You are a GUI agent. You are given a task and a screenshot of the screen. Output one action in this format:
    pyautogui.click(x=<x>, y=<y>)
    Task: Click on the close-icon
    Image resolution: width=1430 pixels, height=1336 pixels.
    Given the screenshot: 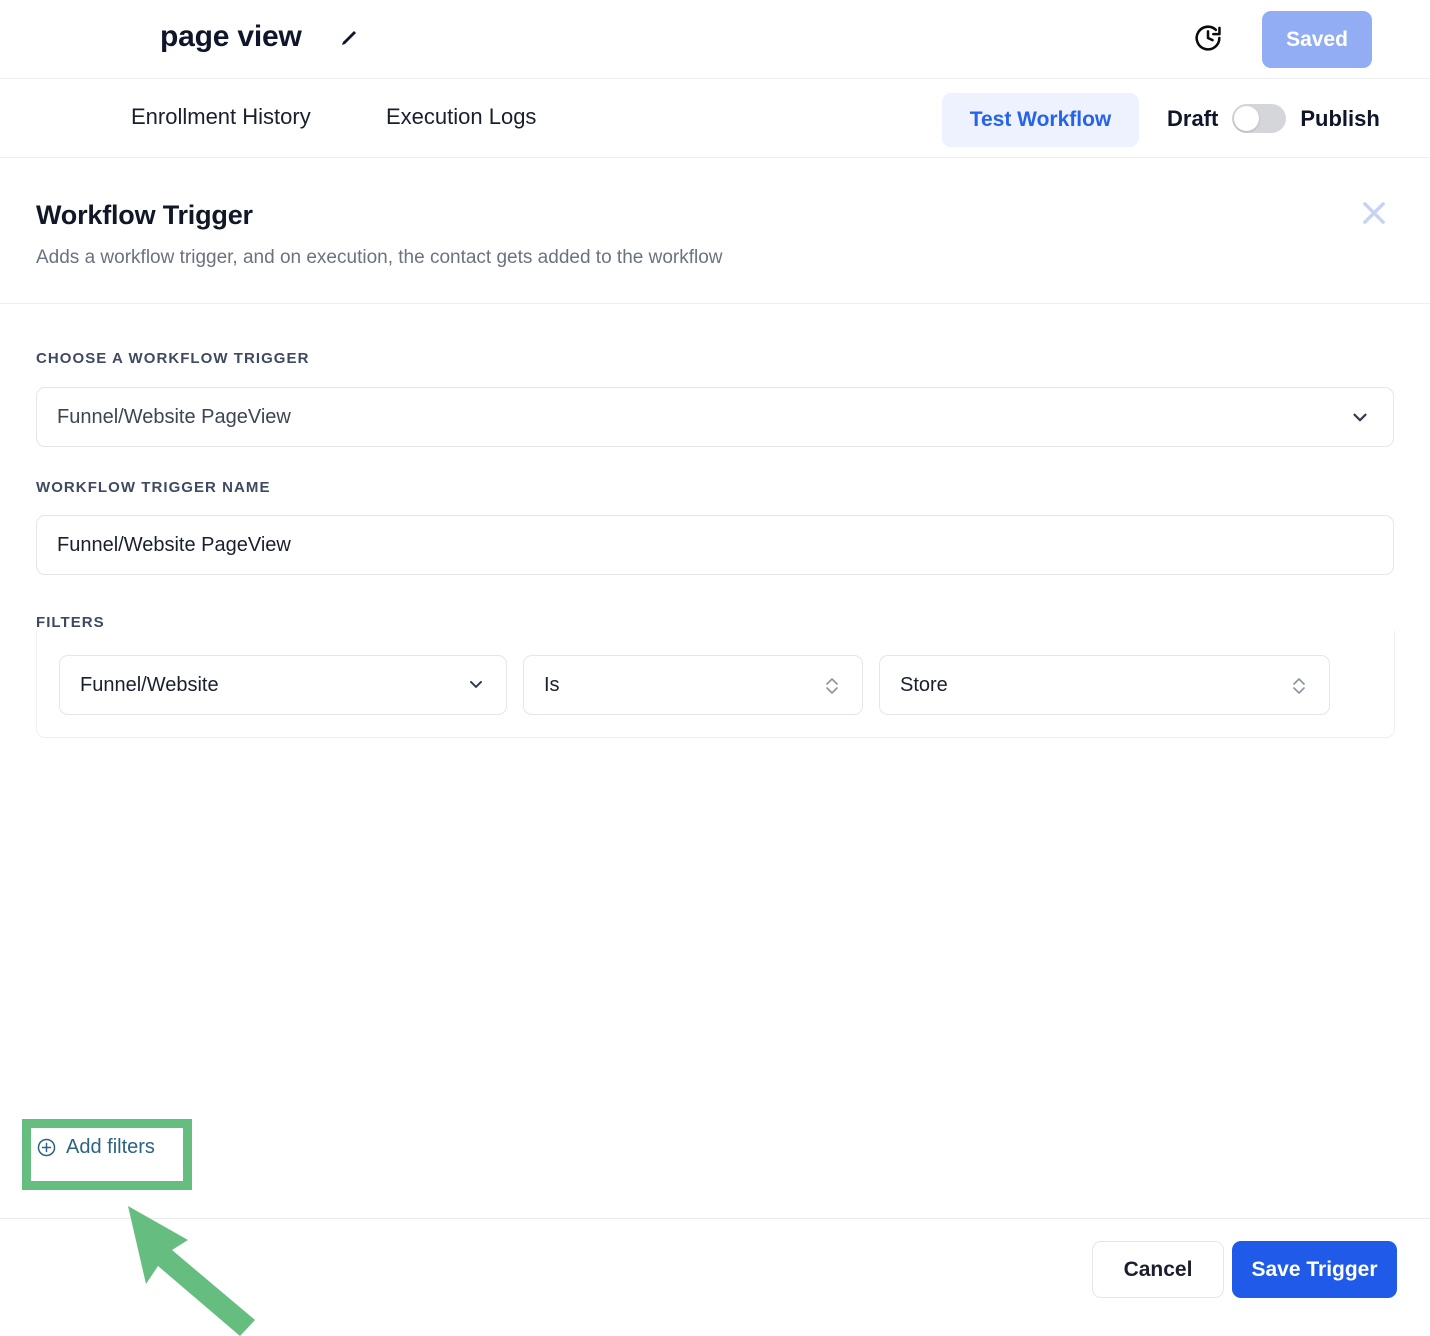 What is the action you would take?
    pyautogui.click(x=1374, y=213)
    